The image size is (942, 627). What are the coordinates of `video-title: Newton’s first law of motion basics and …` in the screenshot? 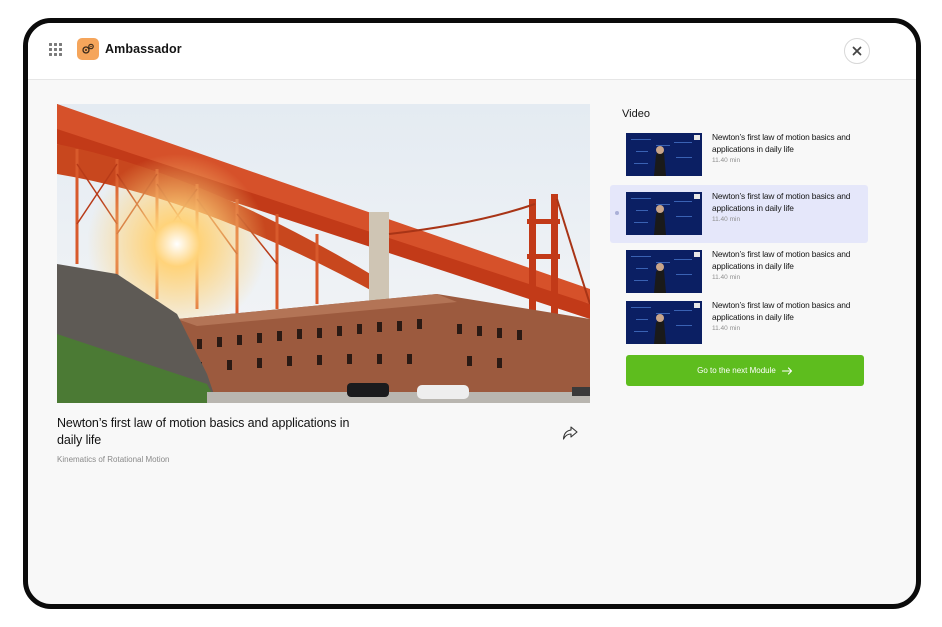 It's located at (203, 431).